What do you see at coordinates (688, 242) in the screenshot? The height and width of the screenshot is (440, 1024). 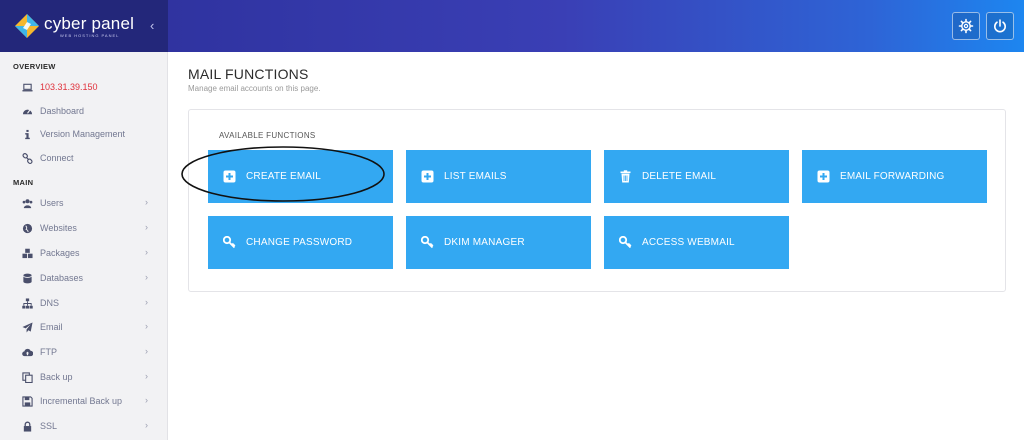 I see `access-webmail-label: ACCESS WEBMAIL` at bounding box center [688, 242].